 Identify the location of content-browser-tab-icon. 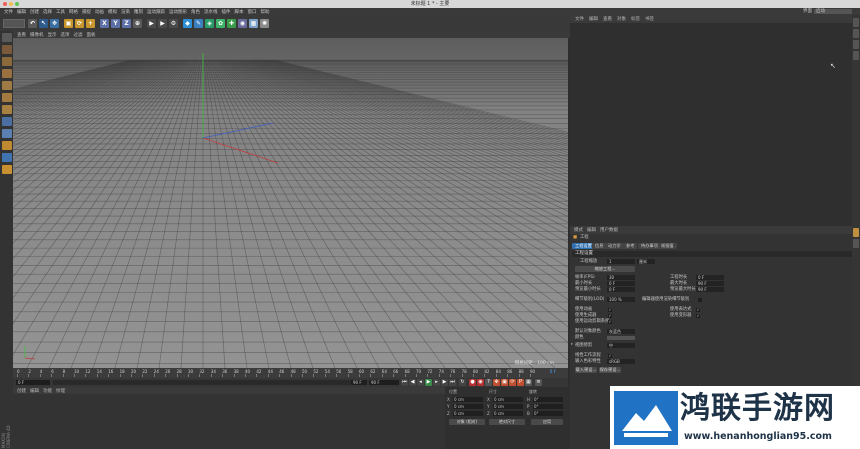
(856, 44).